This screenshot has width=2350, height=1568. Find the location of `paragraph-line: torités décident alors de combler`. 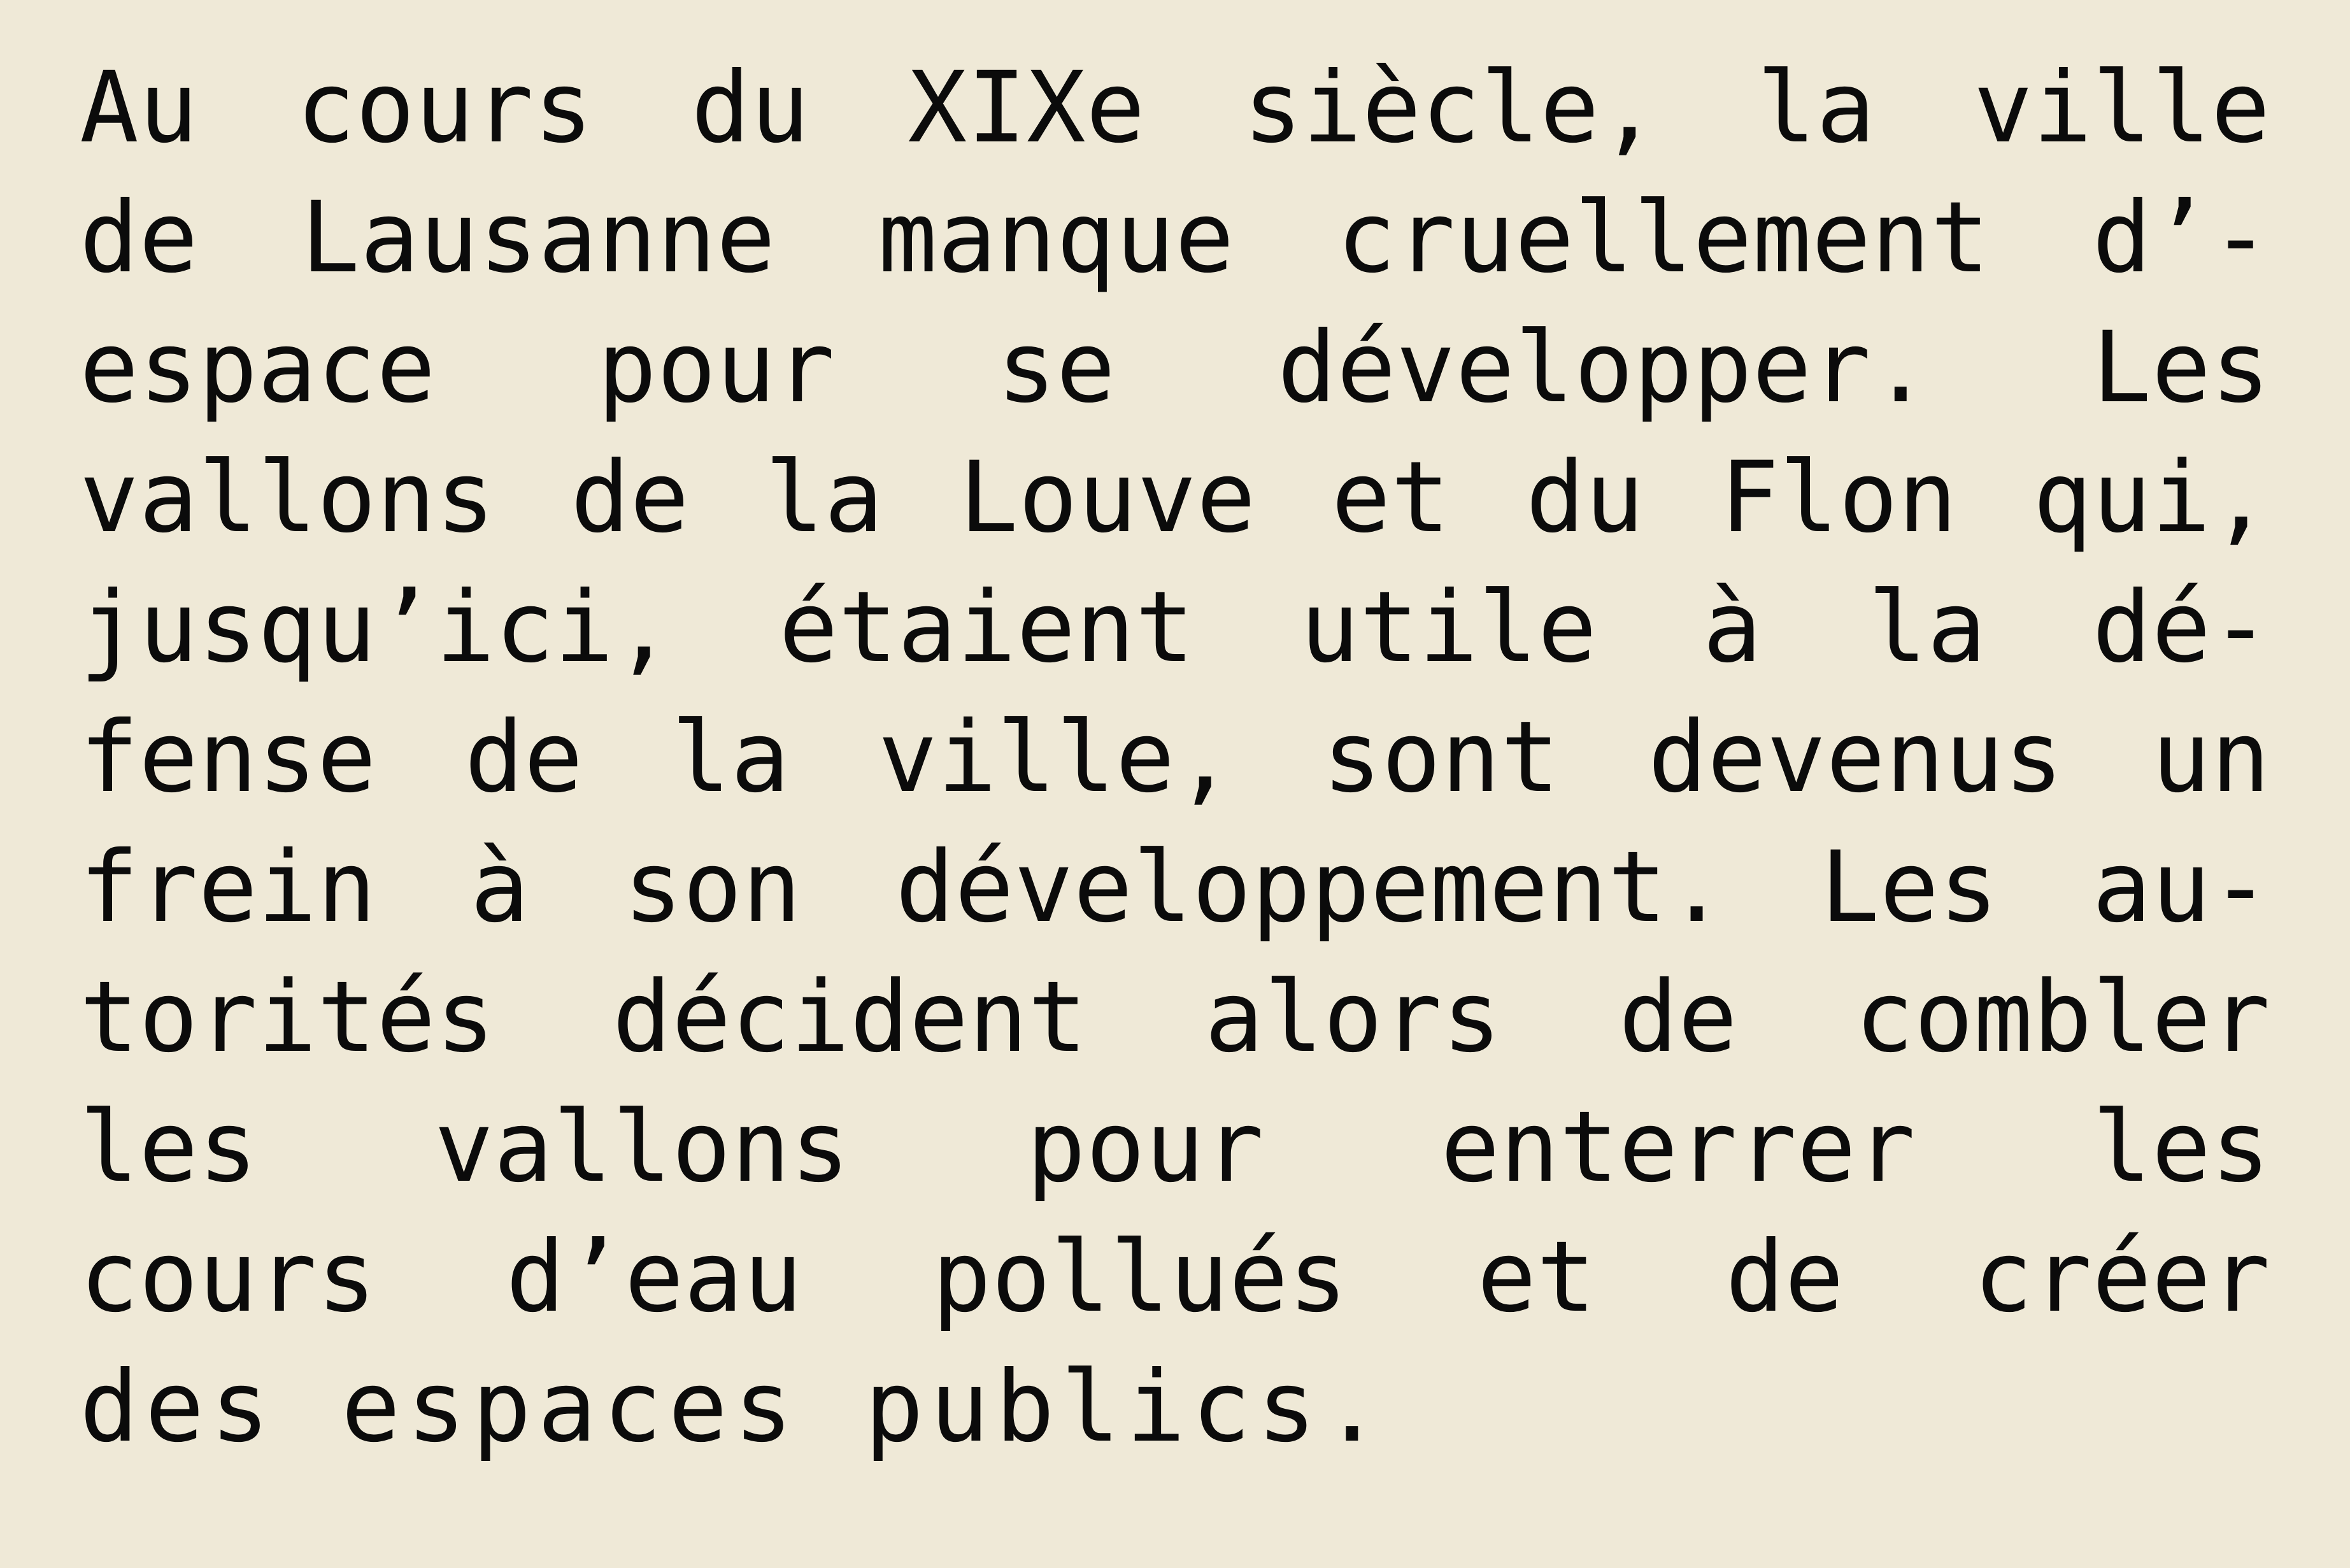

paragraph-line: torités décident alors de combler is located at coordinates (1175, 1017).